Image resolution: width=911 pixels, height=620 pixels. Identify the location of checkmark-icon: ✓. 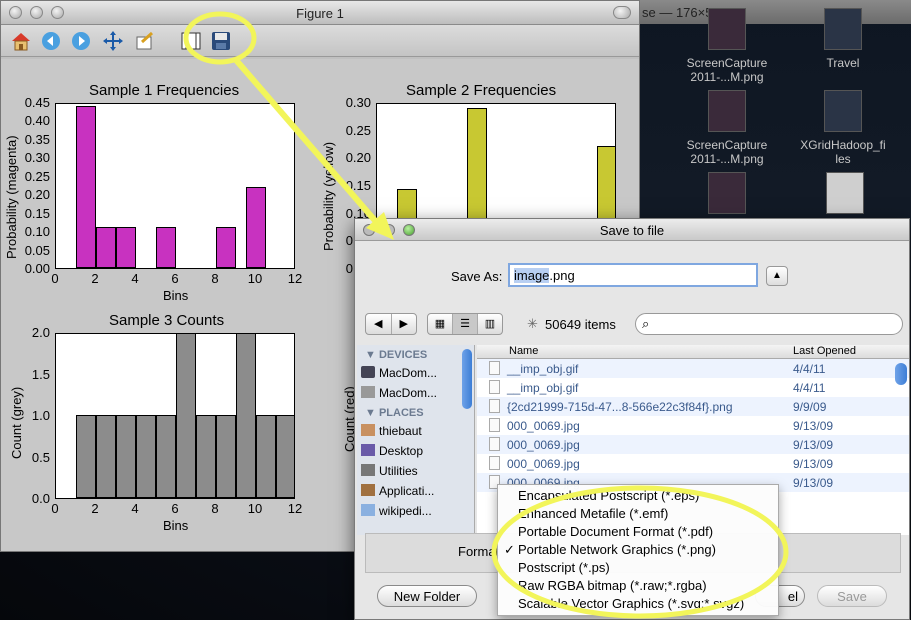
(509, 549).